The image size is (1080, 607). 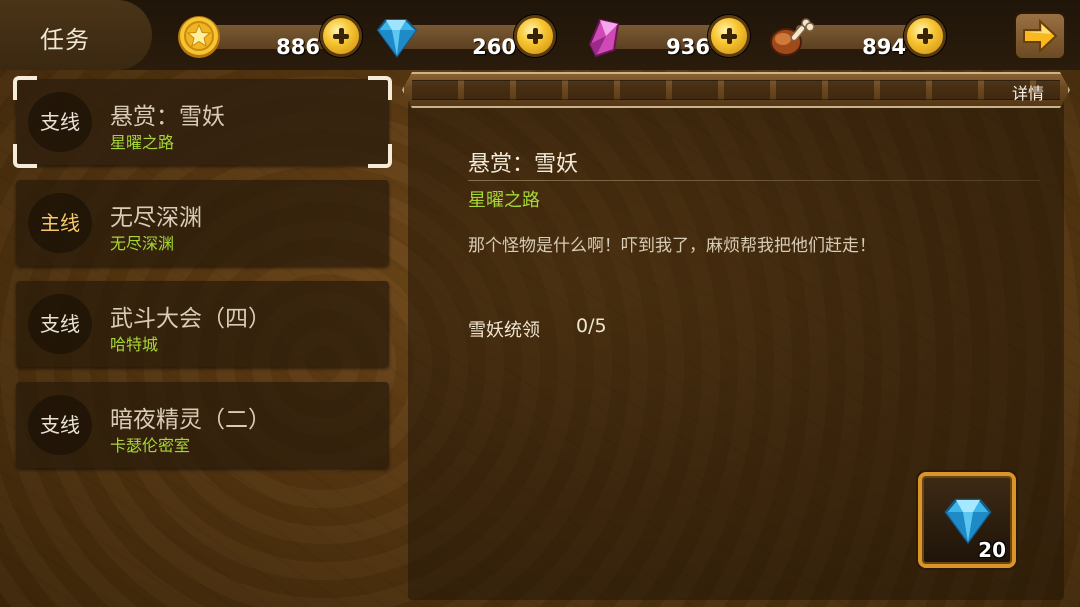 What do you see at coordinates (504, 200) in the screenshot?
I see `detail-quest-location: 星曜之路` at bounding box center [504, 200].